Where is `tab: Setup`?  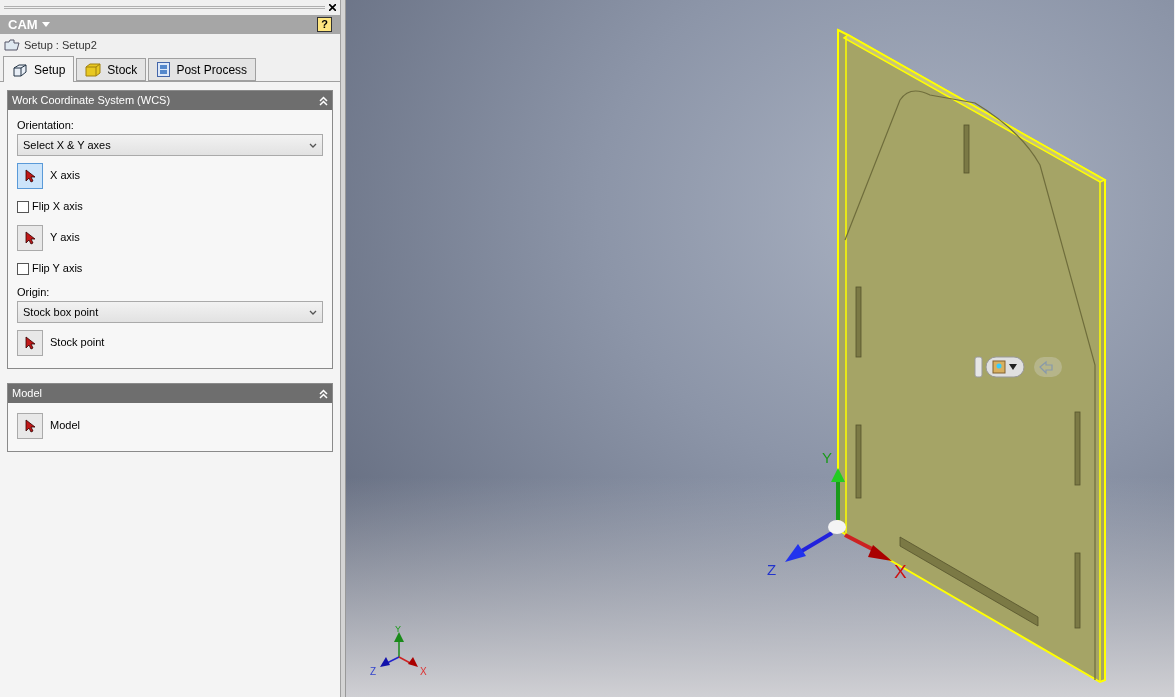 tab: Setup is located at coordinates (39, 69).